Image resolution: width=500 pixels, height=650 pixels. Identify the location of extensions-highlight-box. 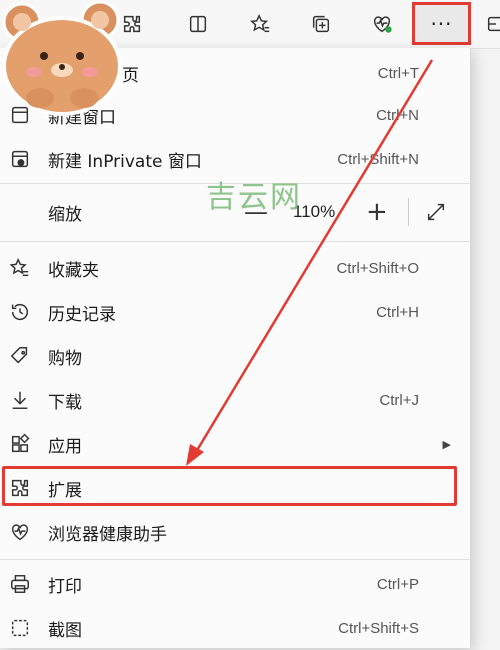
(229, 486).